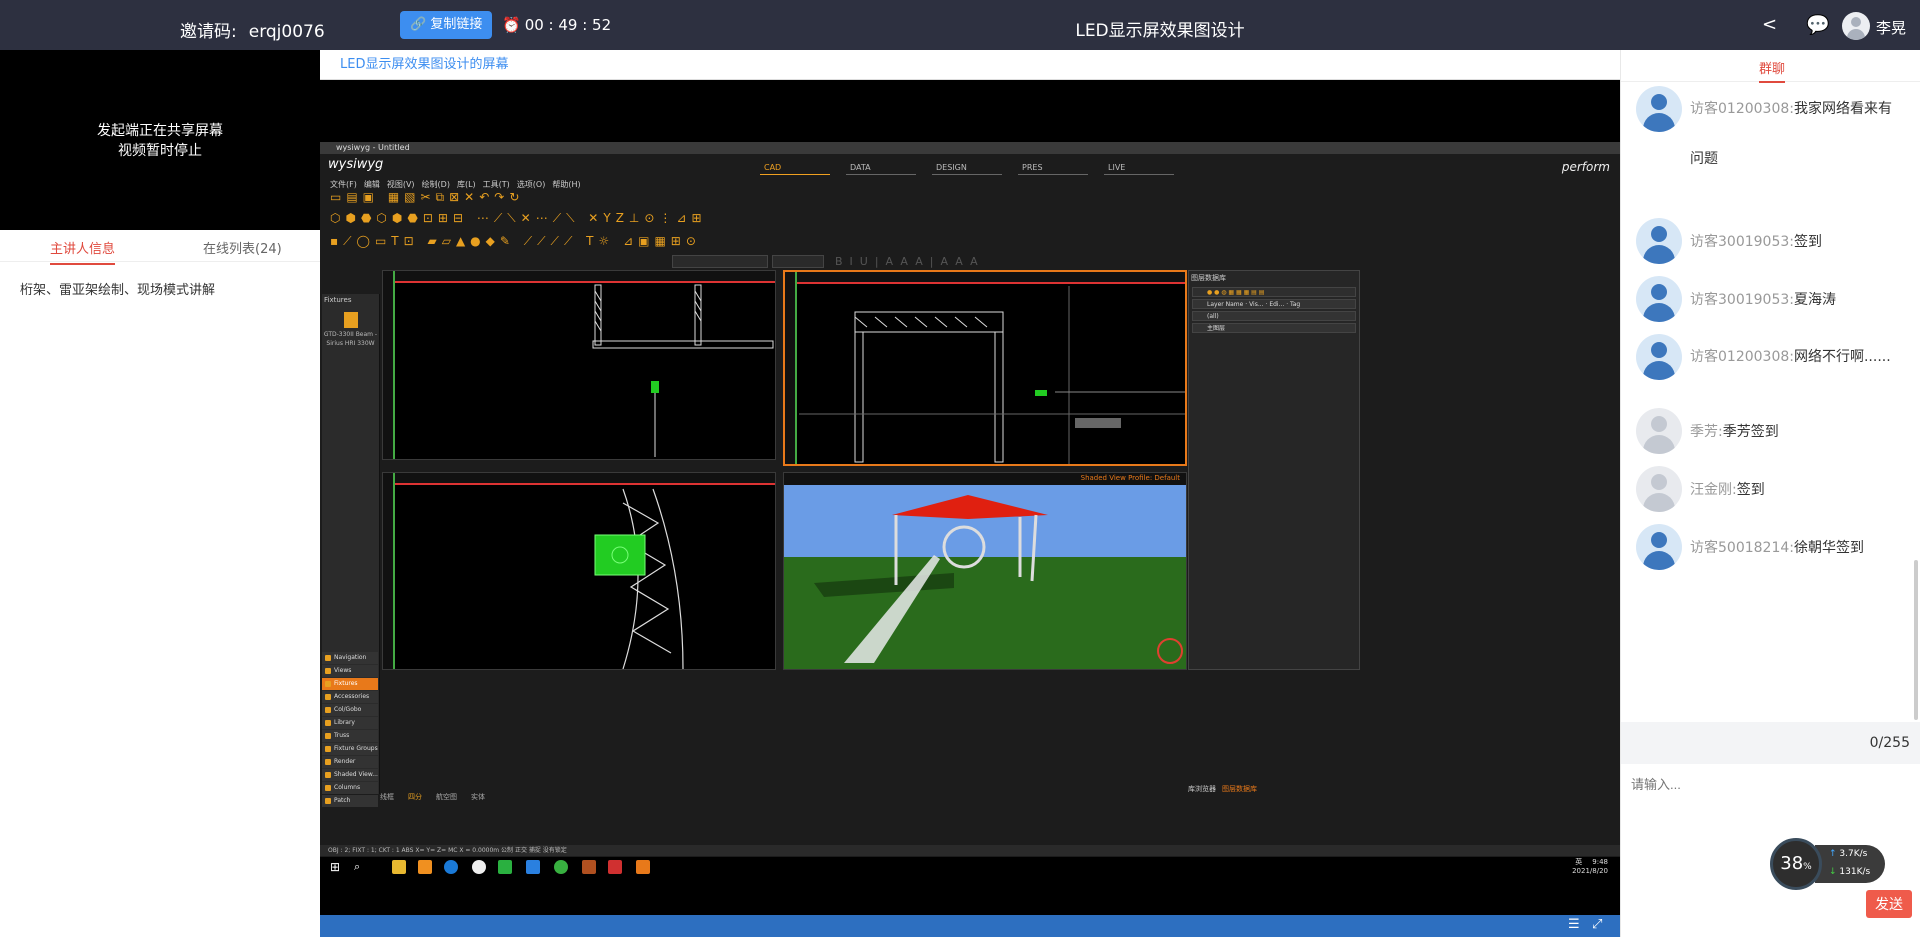 The width and height of the screenshot is (1920, 937). What do you see at coordinates (372, 184) in the screenshot?
I see `menu-item: 编辑` at bounding box center [372, 184].